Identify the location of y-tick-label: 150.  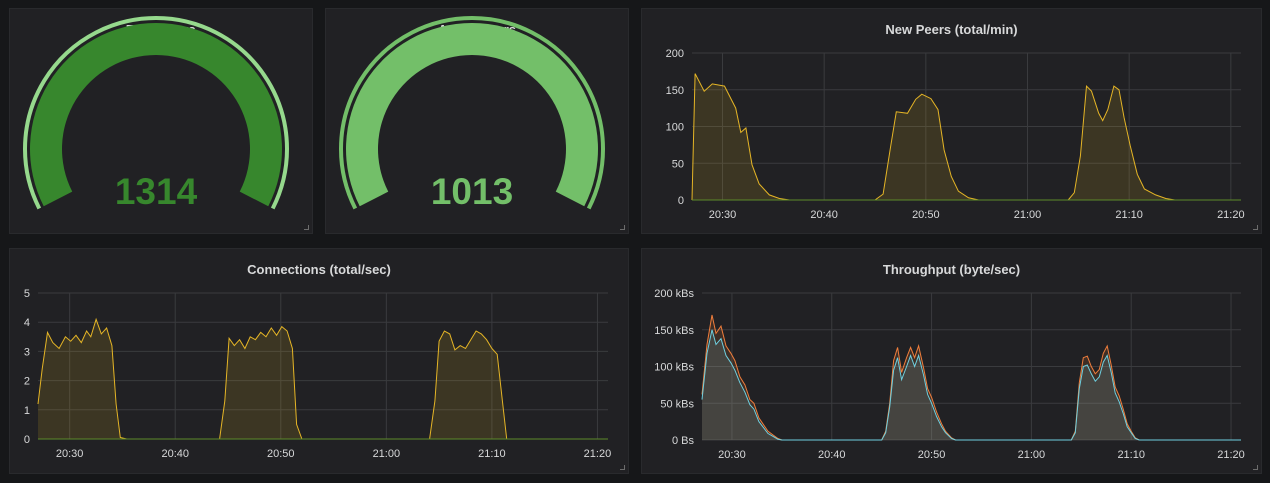
(675, 91).